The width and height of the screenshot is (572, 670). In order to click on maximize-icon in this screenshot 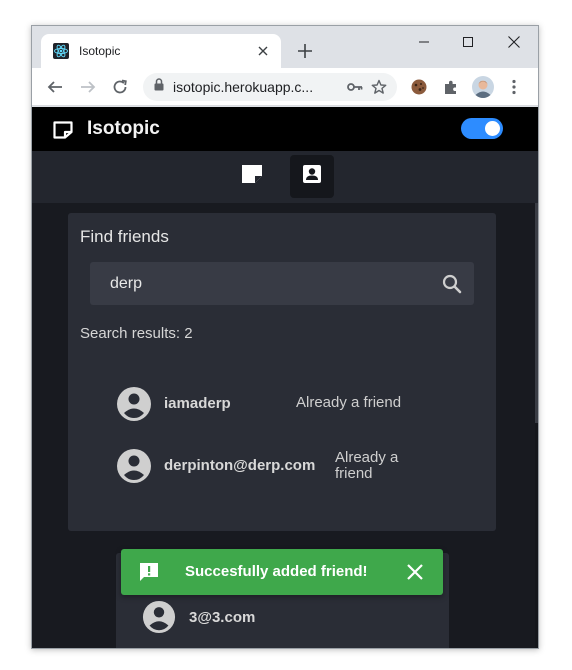, I will do `click(468, 42)`.